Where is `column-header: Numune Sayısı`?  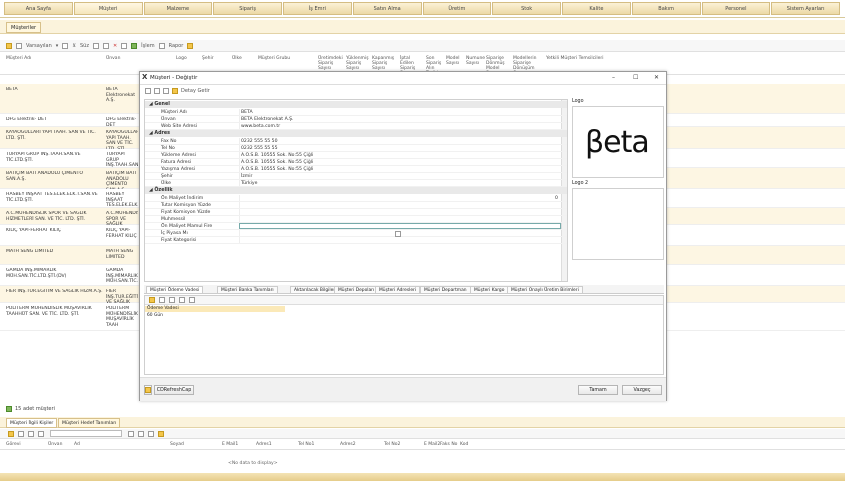 column-header: Numune Sayısı is located at coordinates (475, 61).